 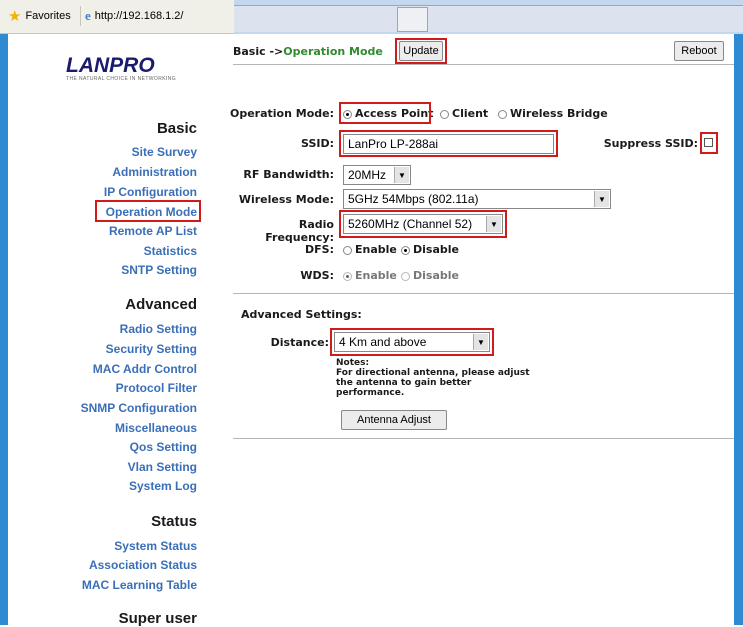 I want to click on reboot-button: Reboot, so click(x=699, y=51).